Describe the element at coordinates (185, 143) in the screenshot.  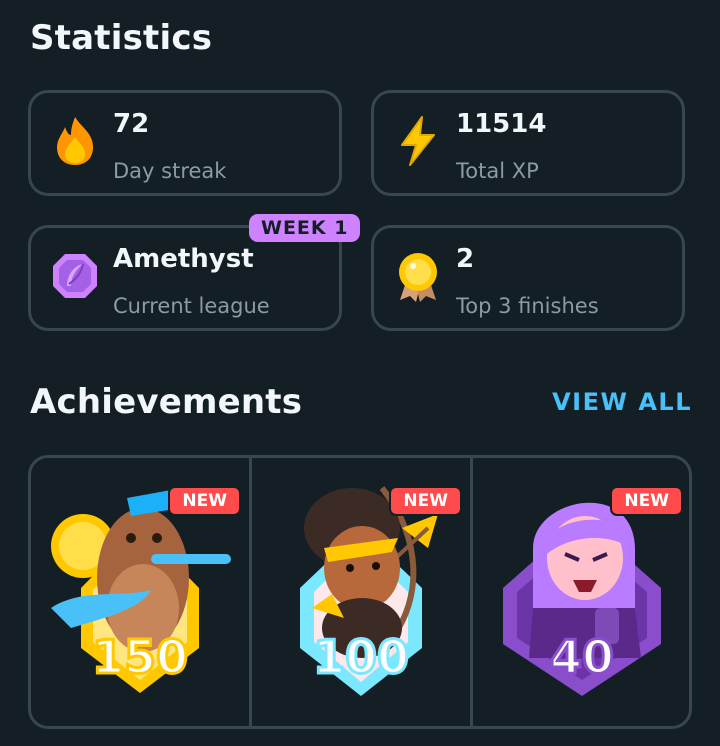
I see `day-streak-card: 72 Day streak` at that location.